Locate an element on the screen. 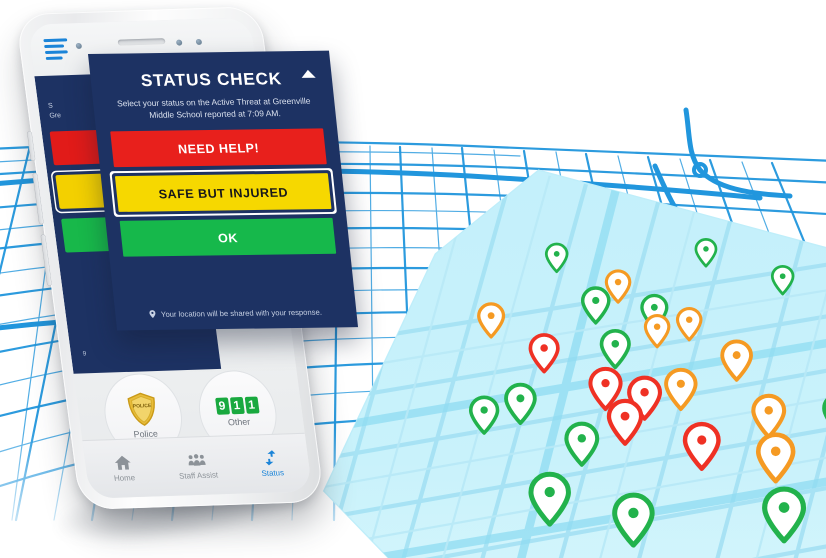  location-pin-icon is located at coordinates (152, 314).